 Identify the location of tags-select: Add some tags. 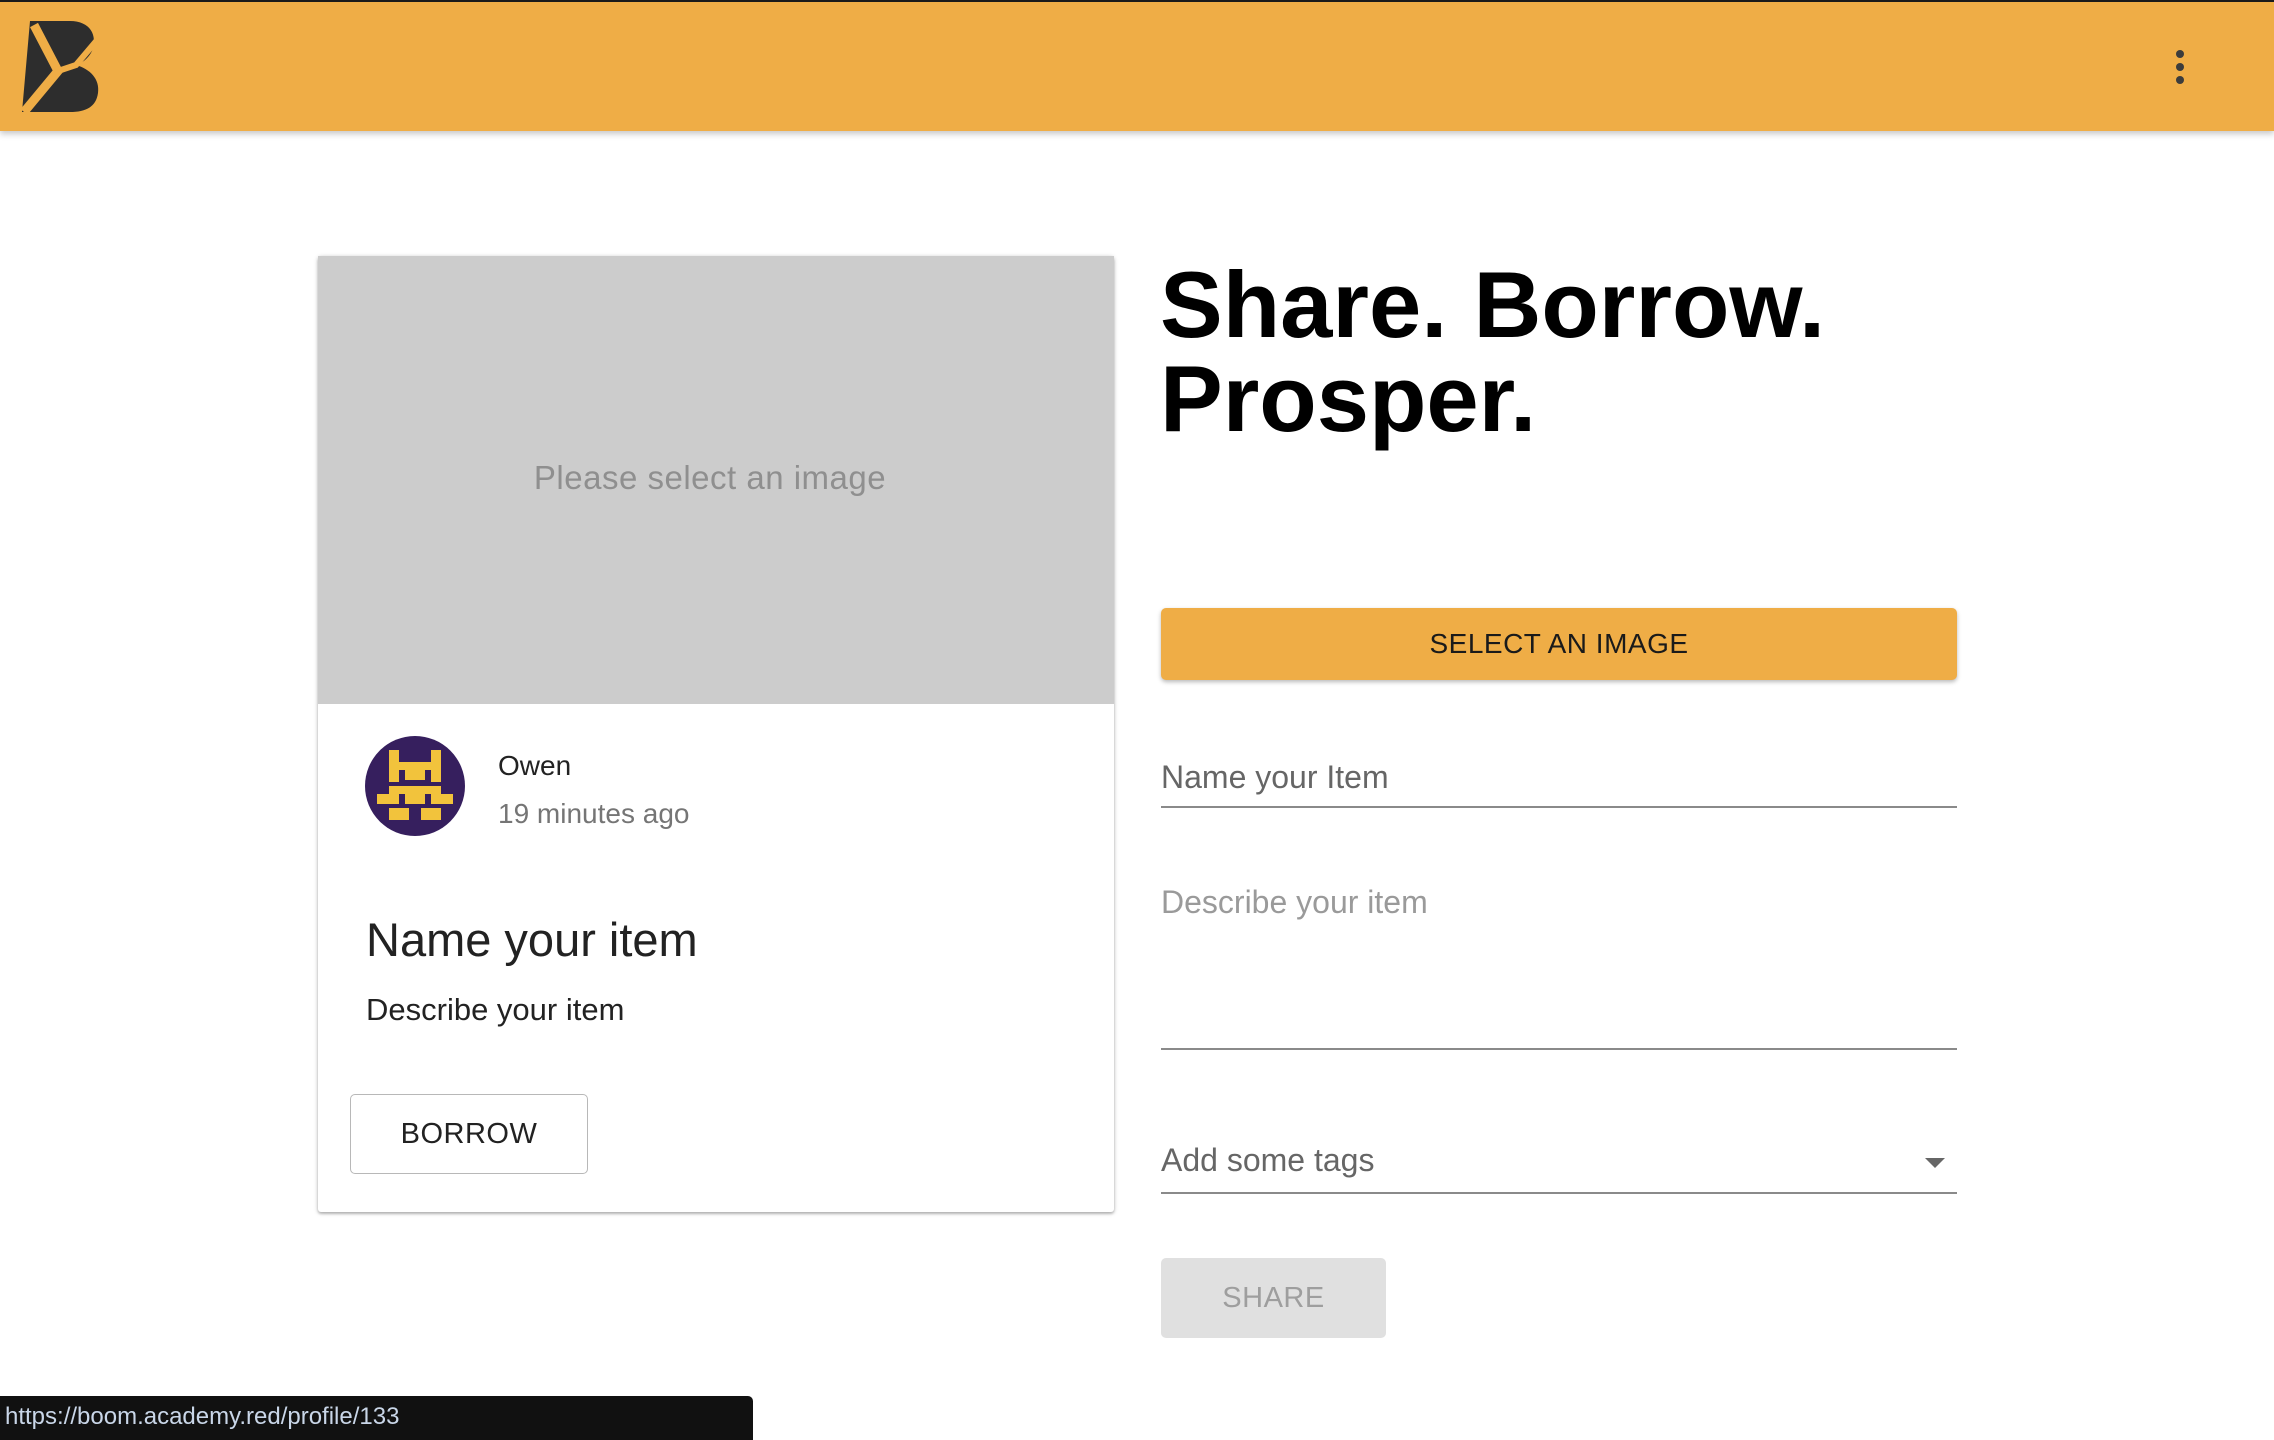
(1559, 1165).